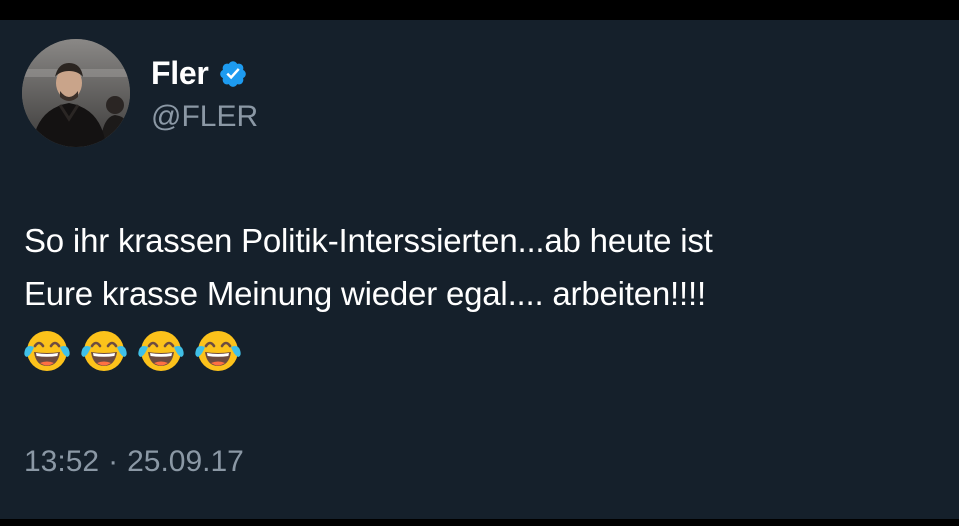 This screenshot has height=526, width=959. I want to click on avatar-photo-icon, so click(76, 93).